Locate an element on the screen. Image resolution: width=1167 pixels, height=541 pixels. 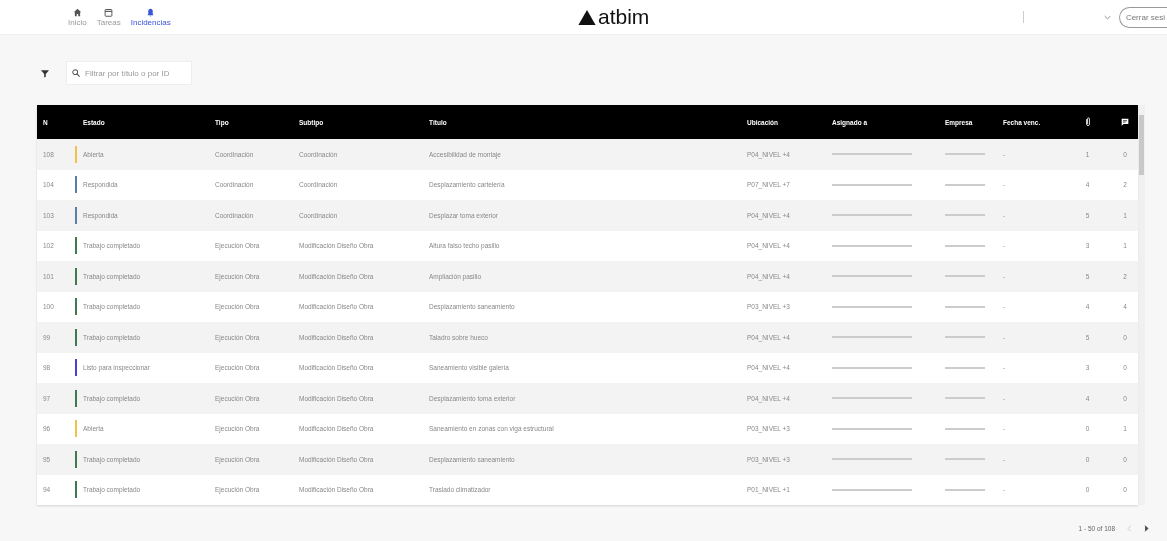
next-page-icon is located at coordinates (1146, 528).